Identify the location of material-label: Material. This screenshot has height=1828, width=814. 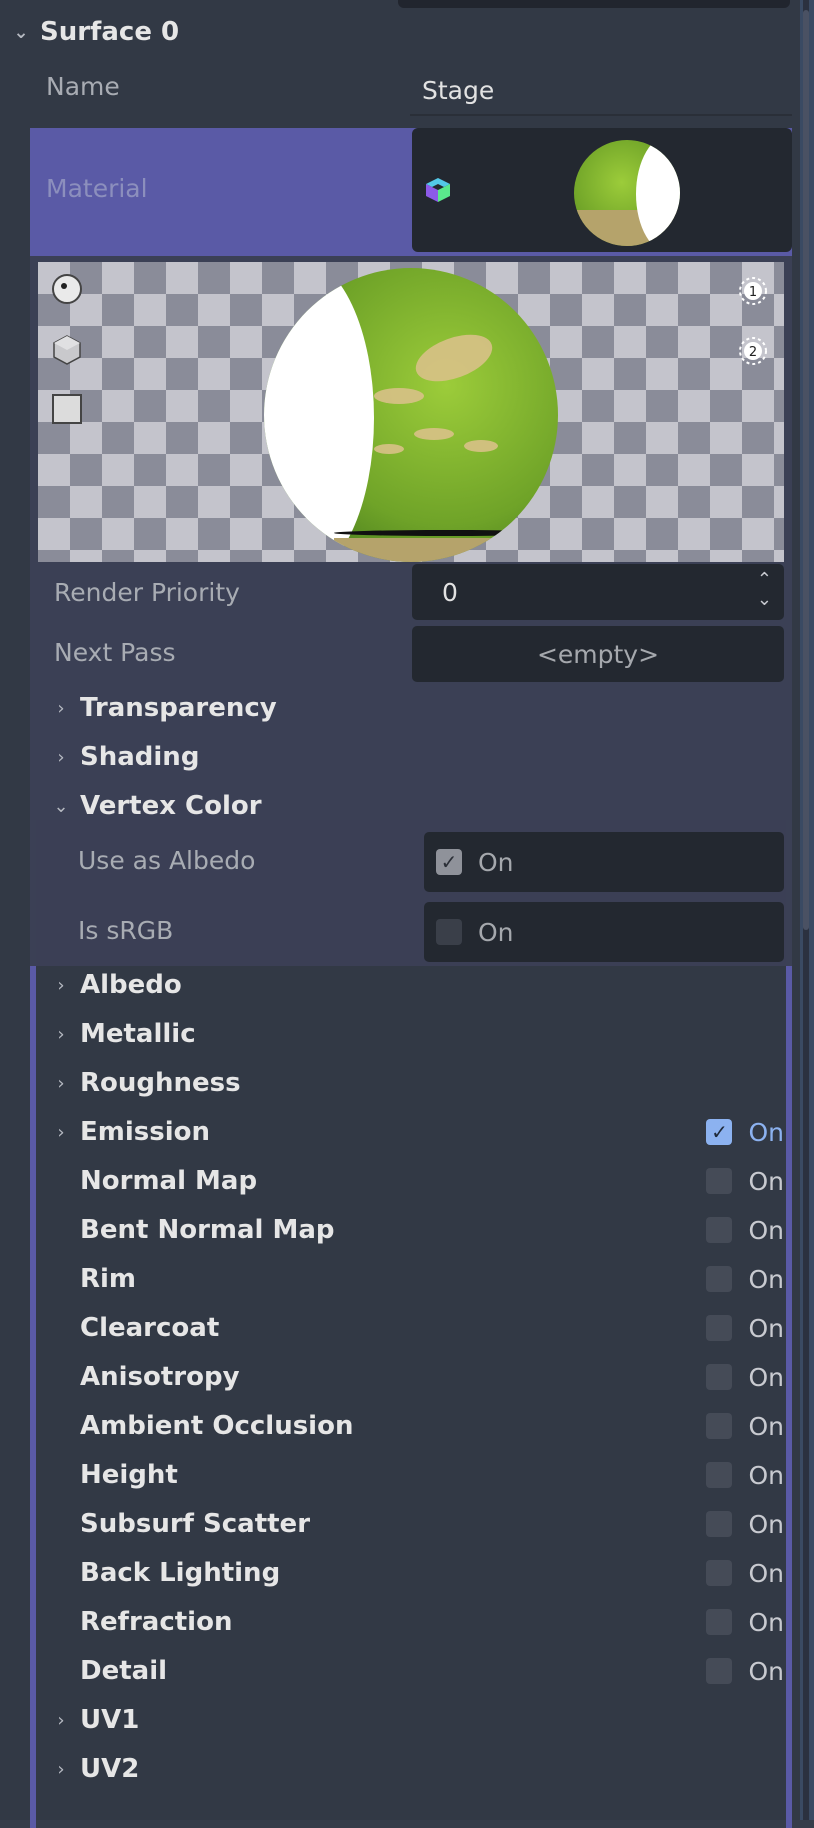
(97, 188).